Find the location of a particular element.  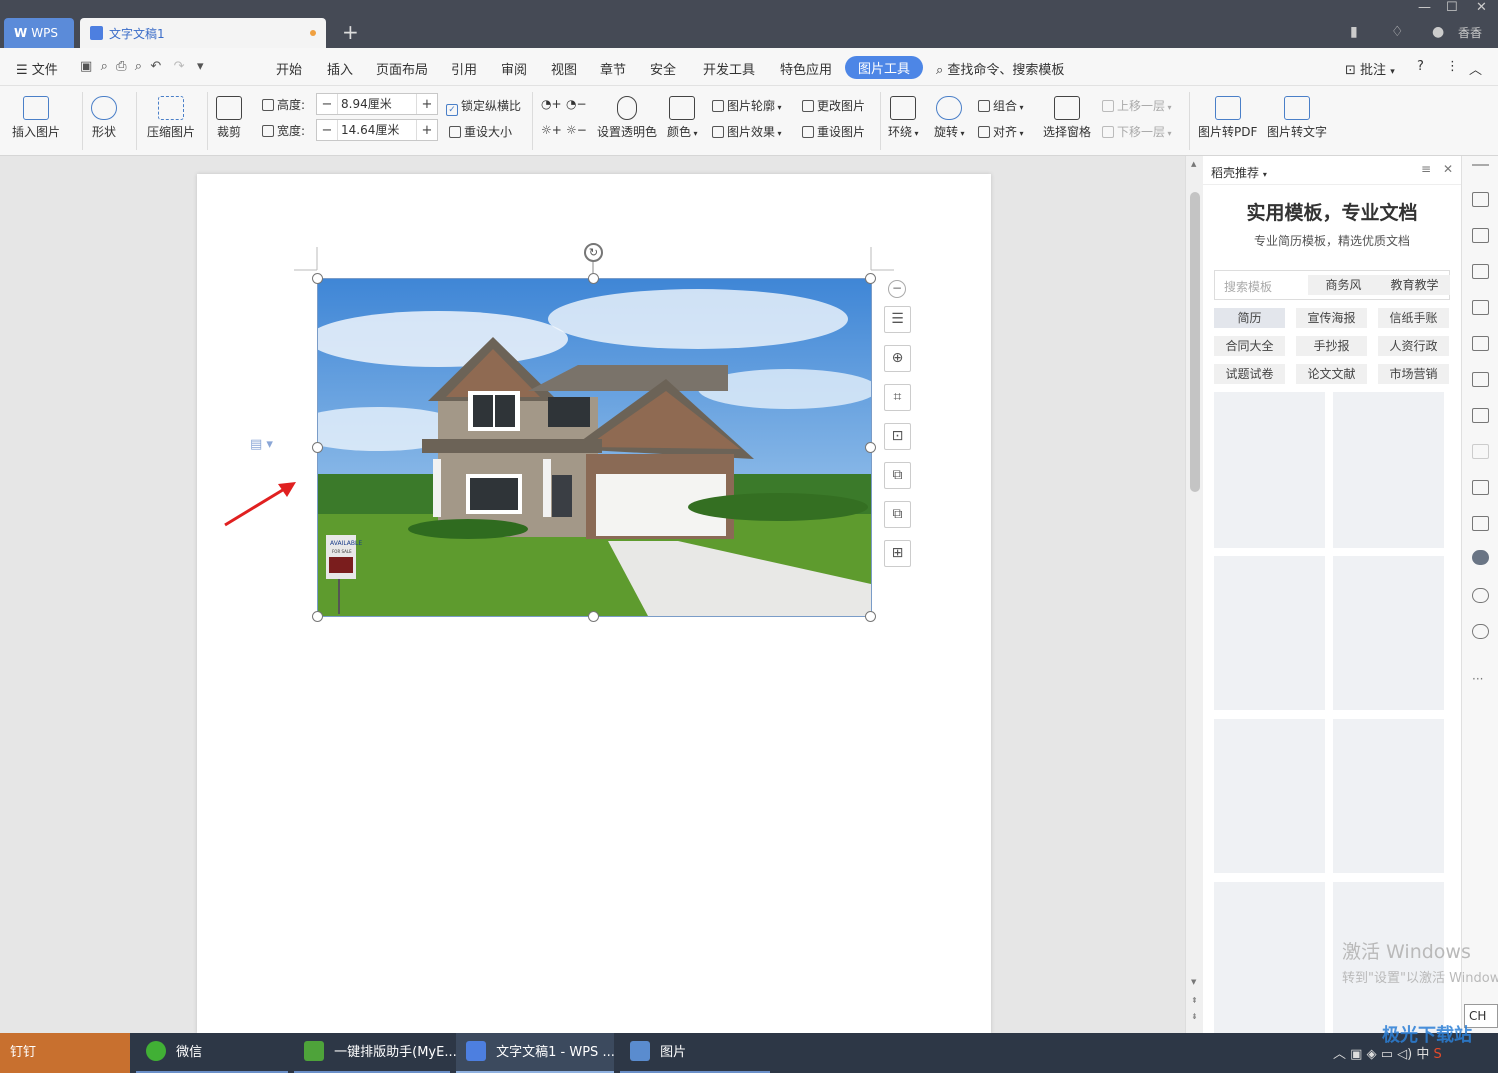

crop-tool-icon: ⌗ is located at coordinates (897, 397).